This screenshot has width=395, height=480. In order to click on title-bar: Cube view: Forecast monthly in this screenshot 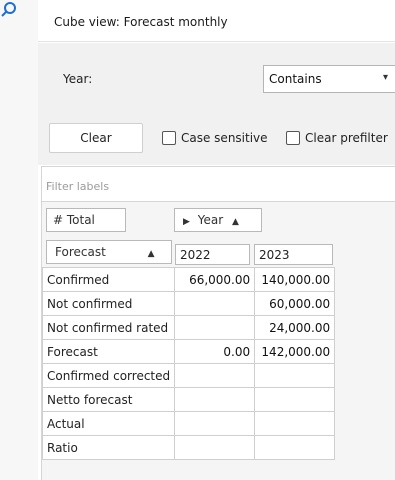, I will do `click(216, 21)`.